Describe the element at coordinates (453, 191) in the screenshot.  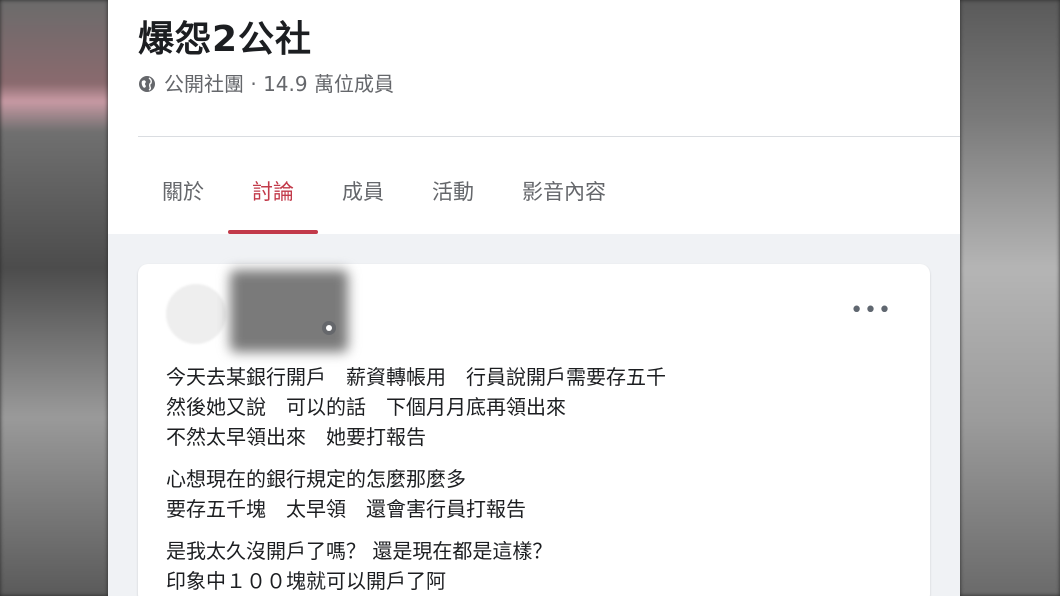
I see `tab-events: 活動` at that location.